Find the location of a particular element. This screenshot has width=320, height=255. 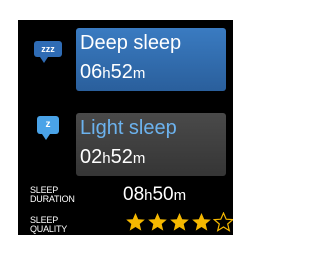

light-sleep-card: Light sleep 02h52m is located at coordinates (151, 144).